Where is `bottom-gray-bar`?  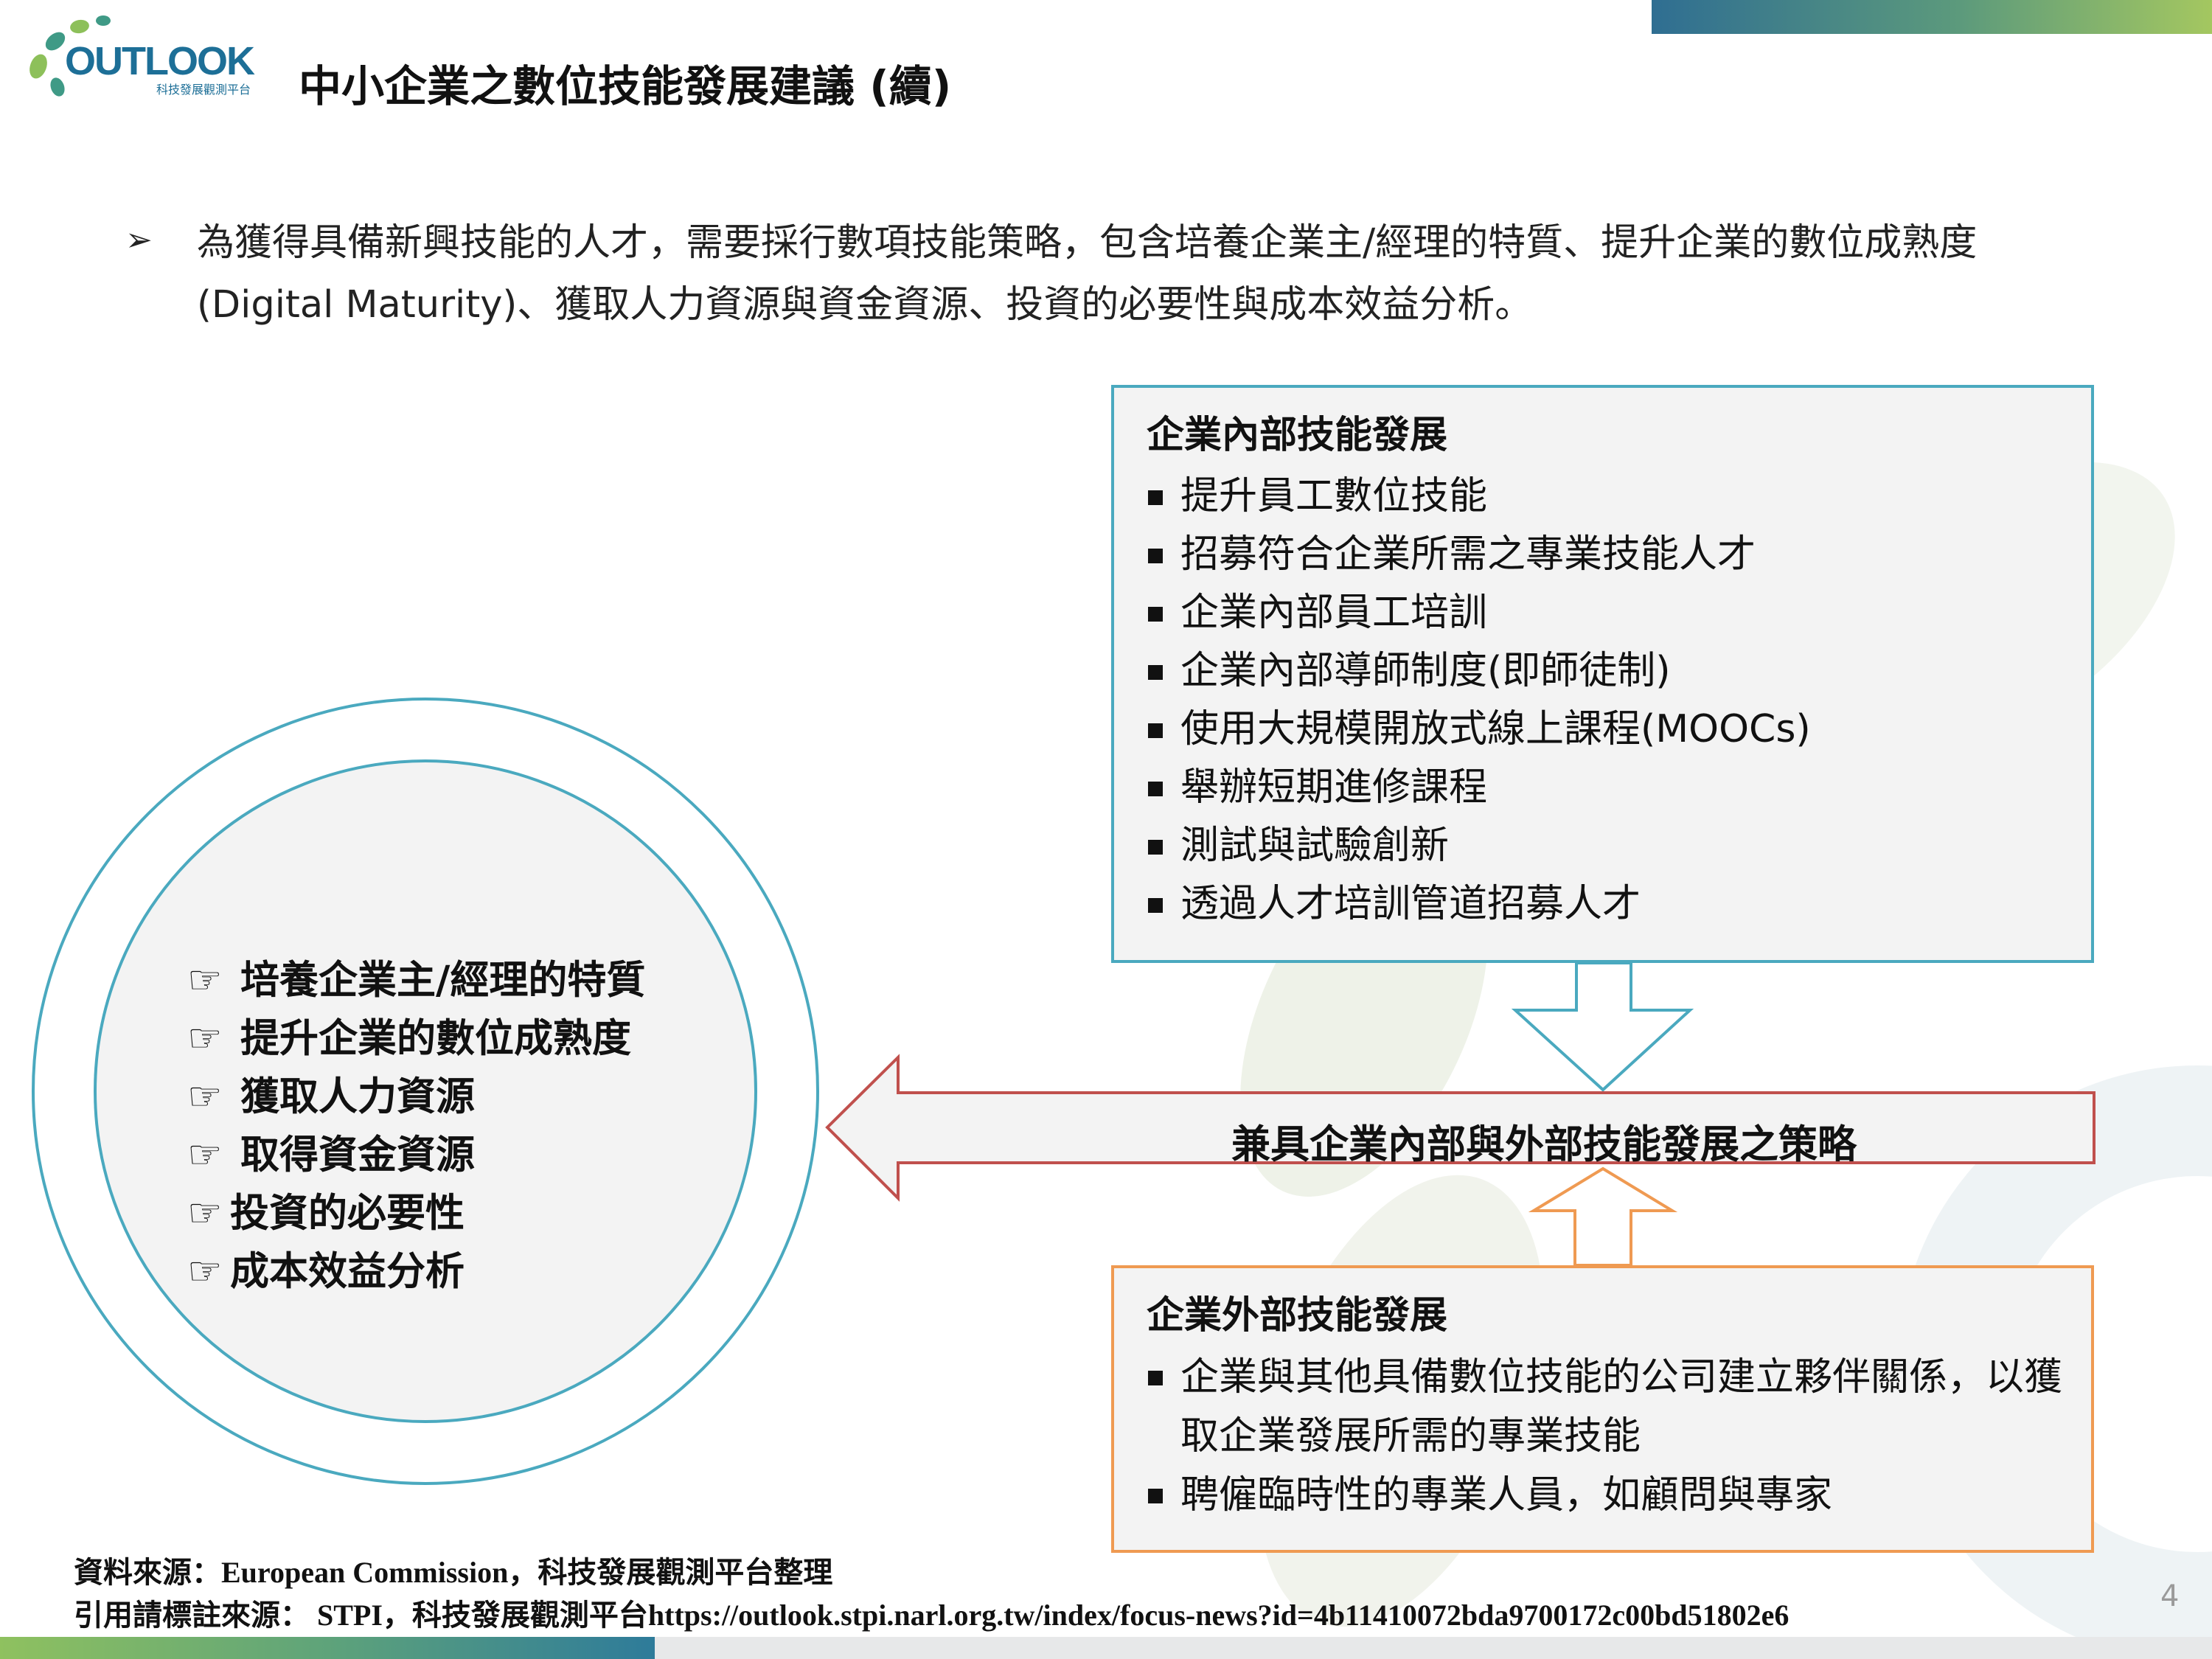 bottom-gray-bar is located at coordinates (1433, 1648).